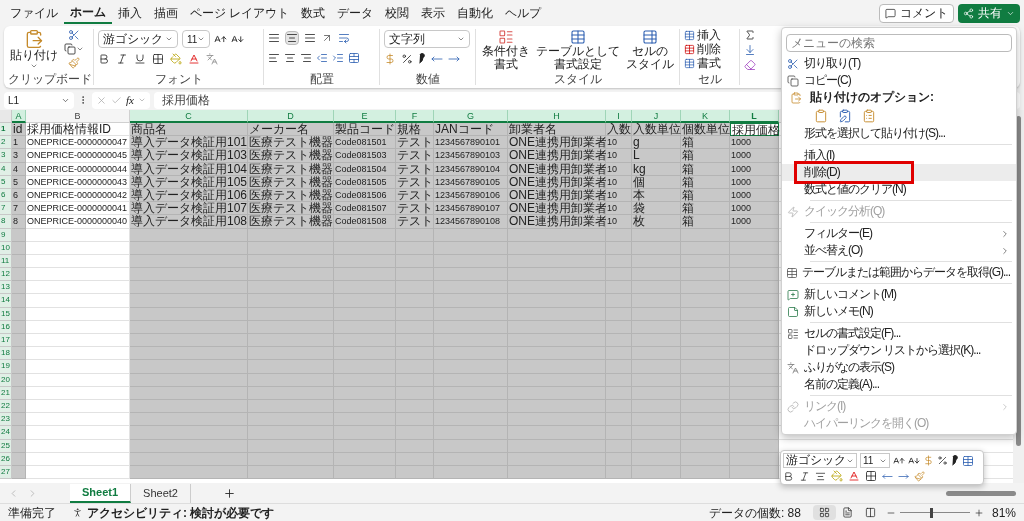 Image resolution: width=1024 pixels, height=521 pixels. What do you see at coordinates (899, 233) in the screenshot?
I see `menu-item: フィルター(E)` at bounding box center [899, 233].